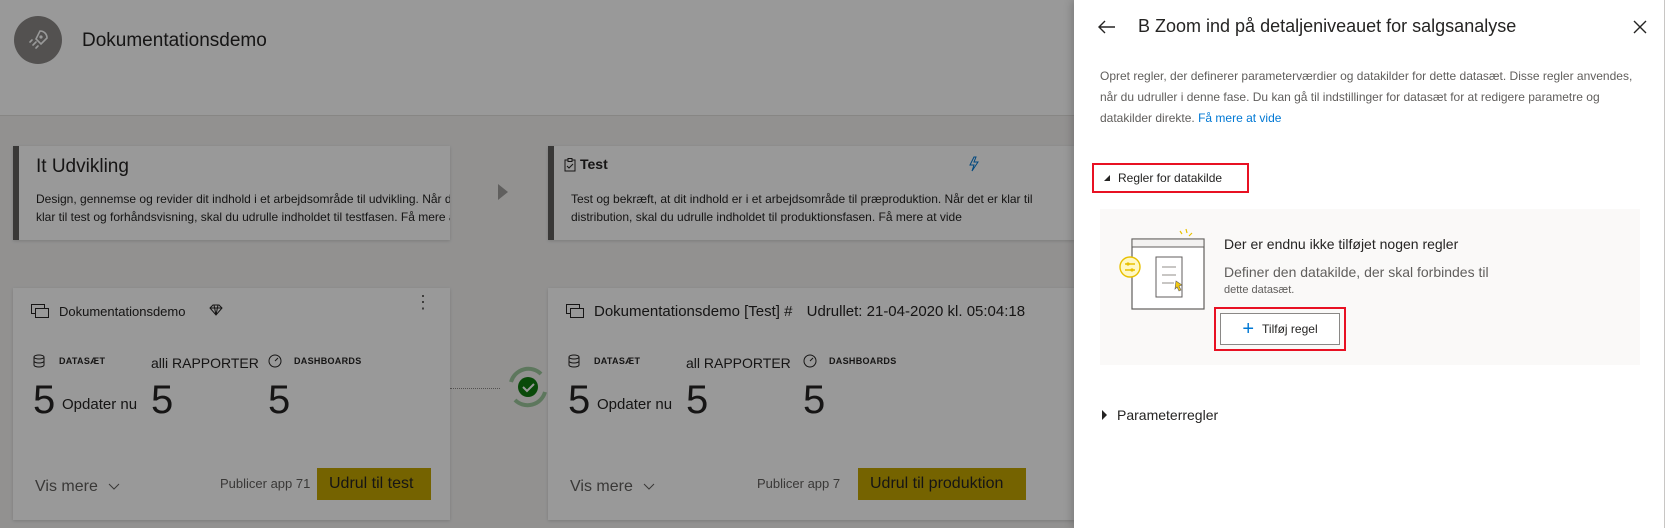  I want to click on add-rule-button: + Tilføj regel, so click(1280, 329).